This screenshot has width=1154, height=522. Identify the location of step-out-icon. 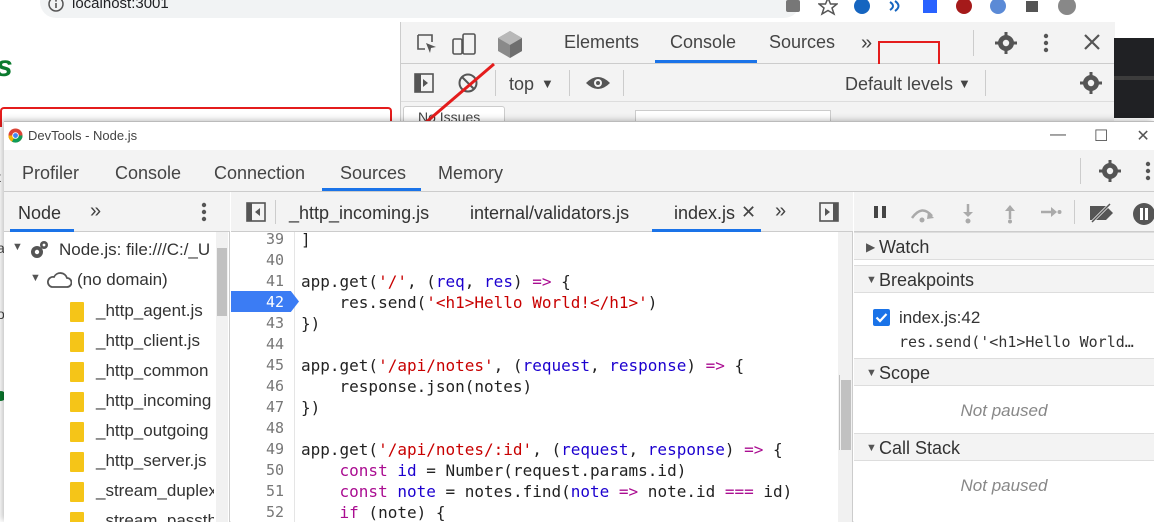
(1010, 213).